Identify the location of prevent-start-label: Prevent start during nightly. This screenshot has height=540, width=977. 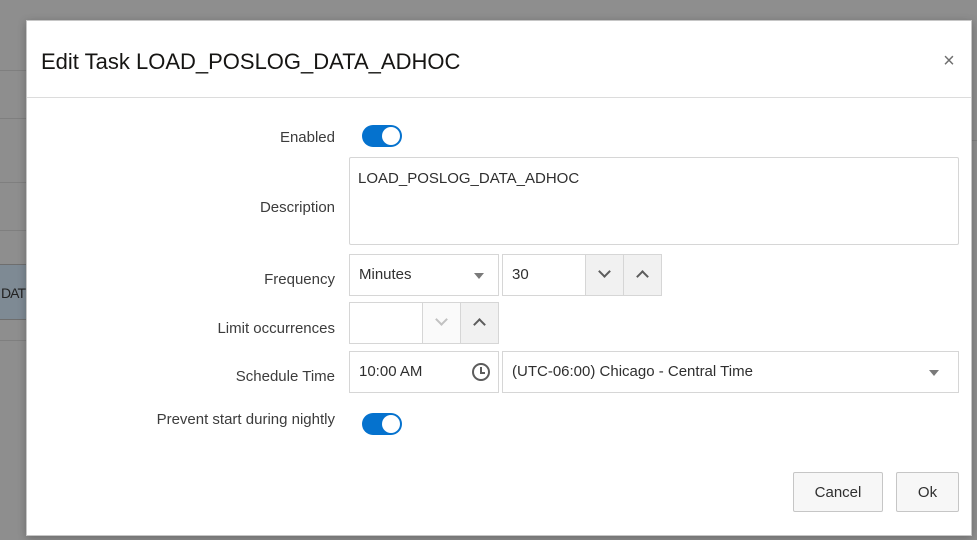
(245, 419).